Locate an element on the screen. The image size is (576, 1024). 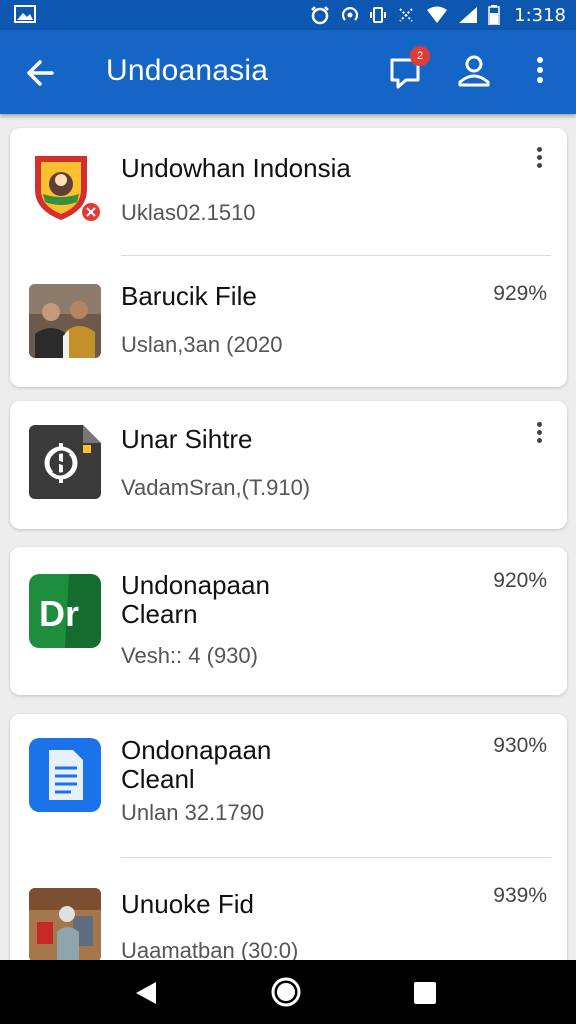
list-item: Barucik File Uslan,3an (2020 929% is located at coordinates (288, 321).